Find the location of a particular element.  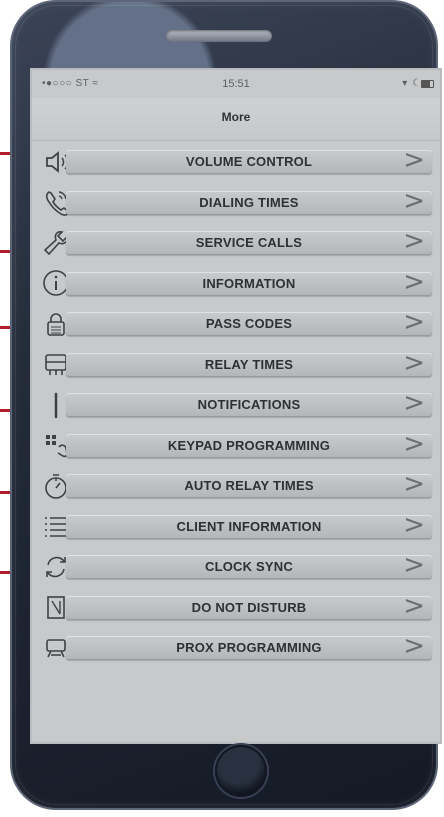

menu-item-notifications: NOTIFICATIONS > is located at coordinates (236, 404).